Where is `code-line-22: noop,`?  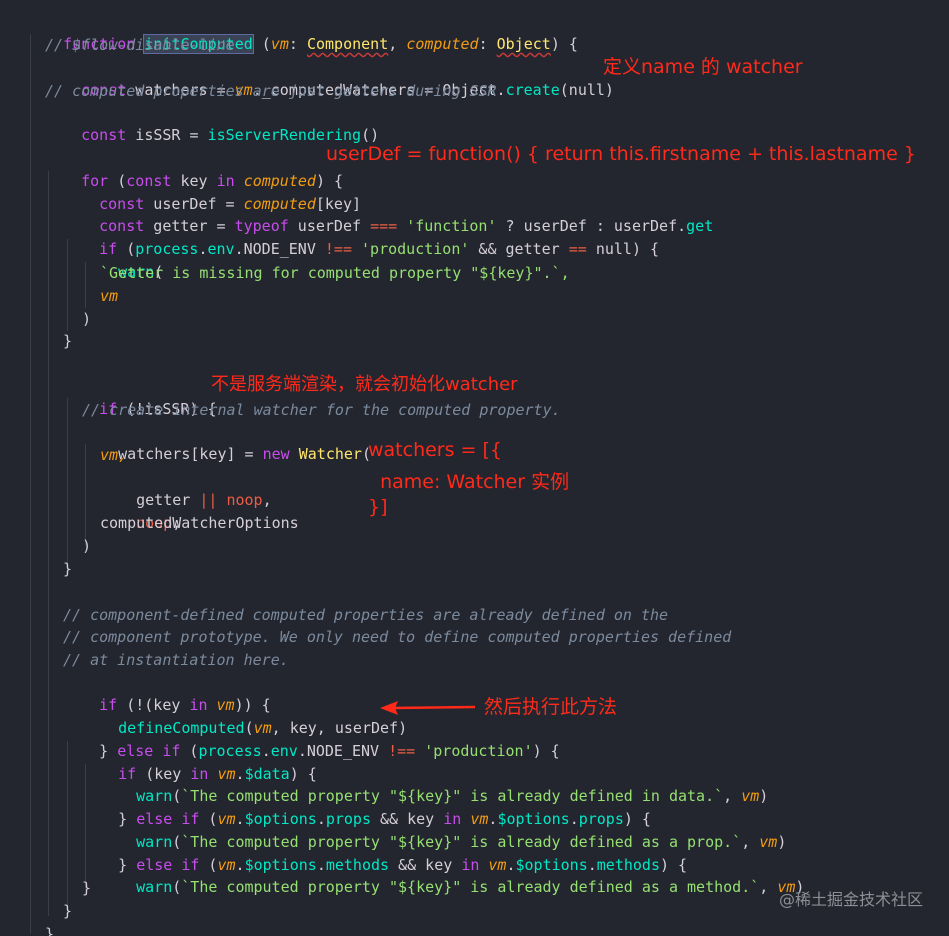
code-line-22: noop, is located at coordinates (140, 511).